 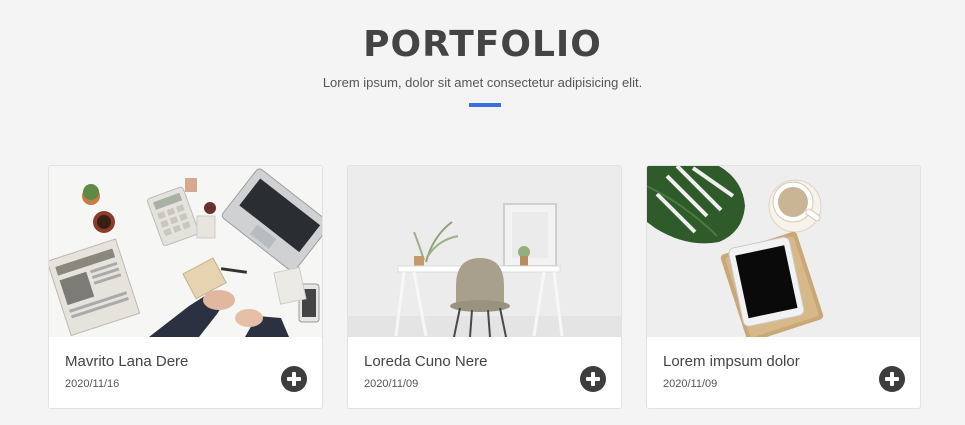 What do you see at coordinates (485, 105) in the screenshot?
I see `title-underline` at bounding box center [485, 105].